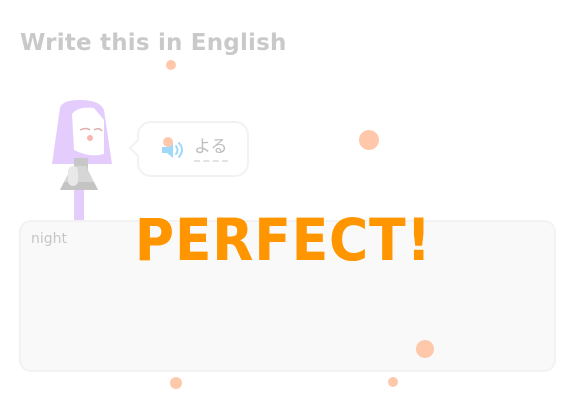  What do you see at coordinates (283, 240) in the screenshot?
I see `feedback-message: PERFECT!` at bounding box center [283, 240].